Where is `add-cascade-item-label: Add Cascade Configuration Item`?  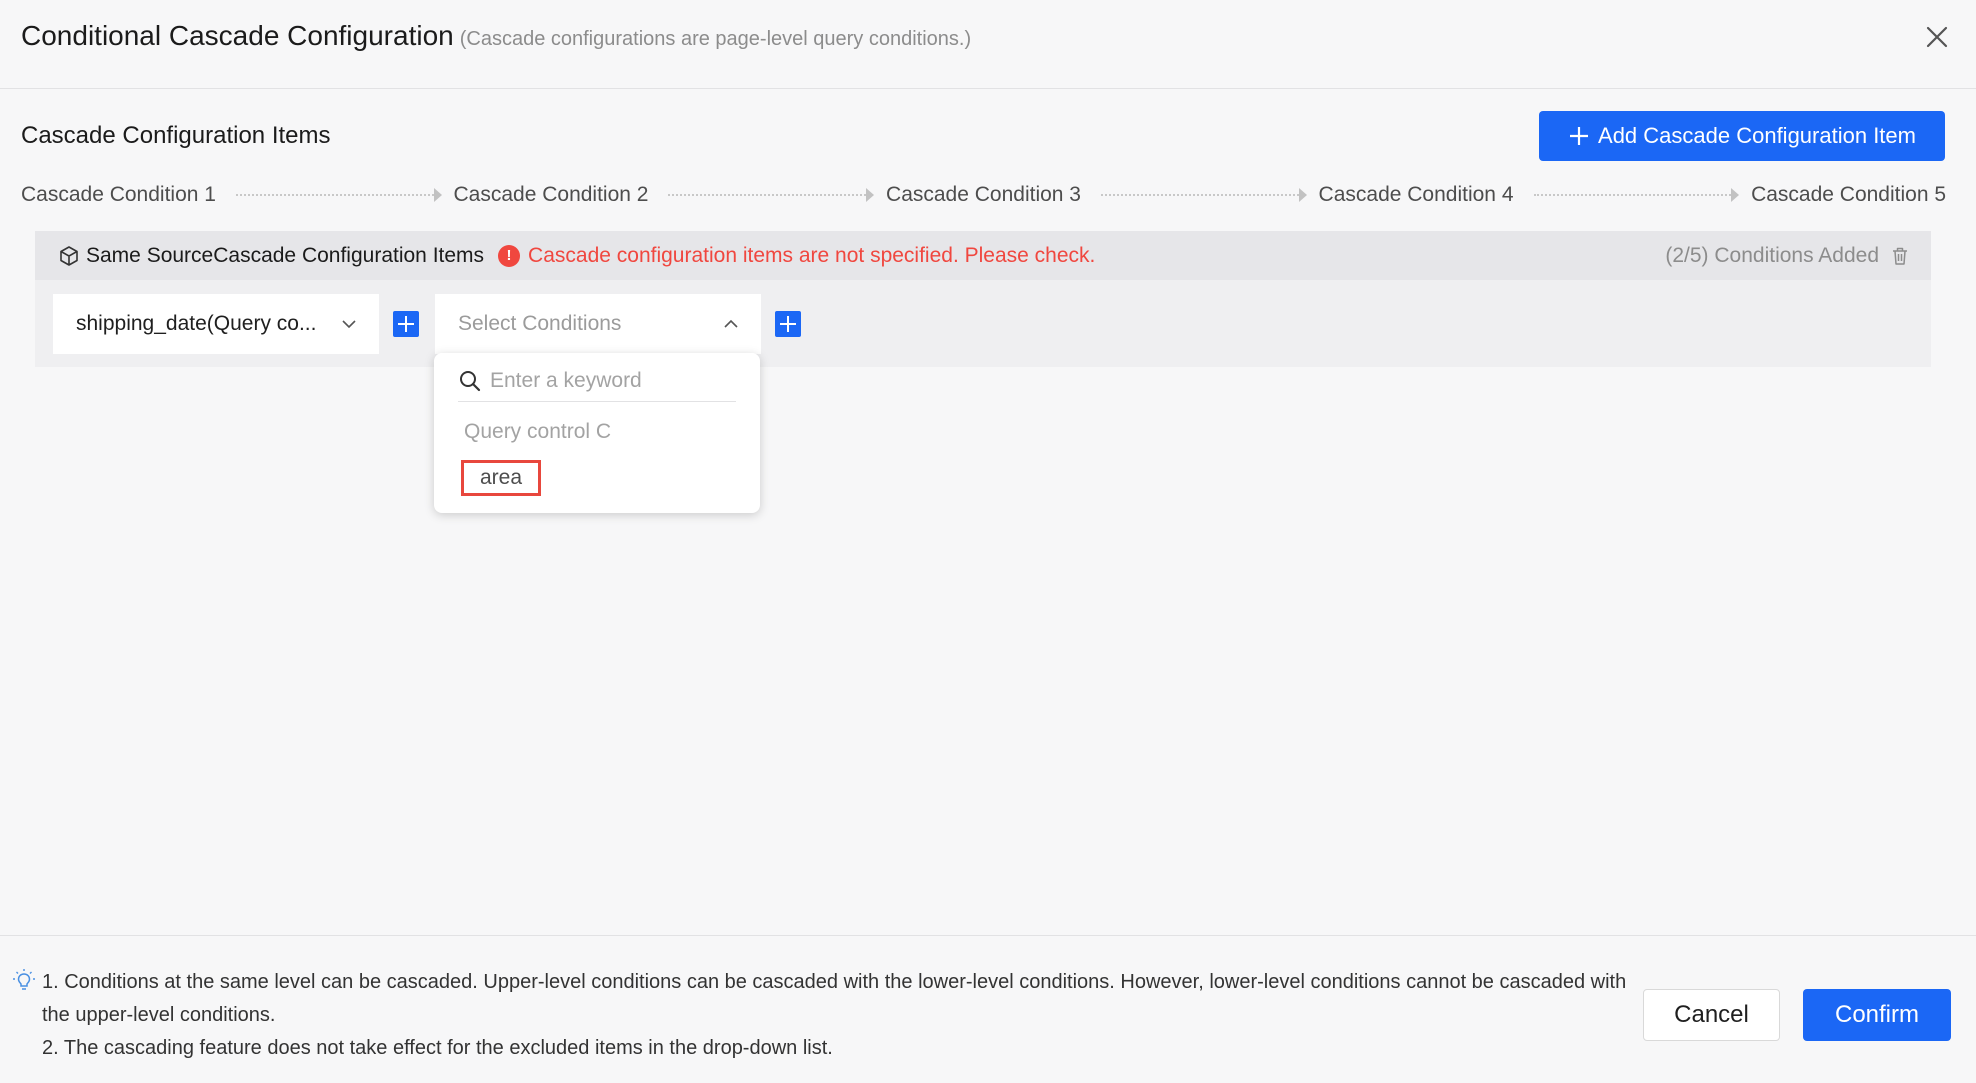 add-cascade-item-label: Add Cascade Configuration Item is located at coordinates (1757, 135).